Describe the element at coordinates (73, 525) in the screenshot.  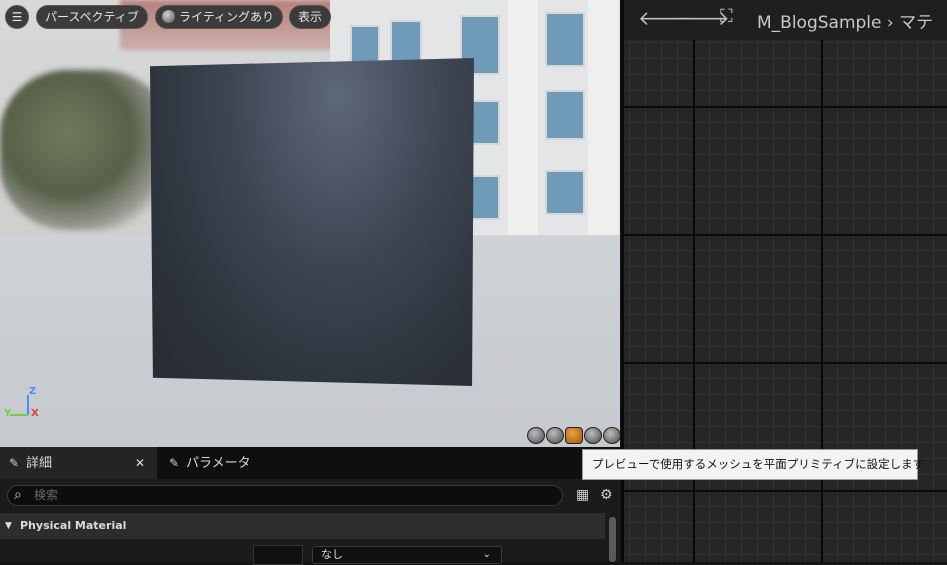
I see `section-title: Physical Material` at that location.